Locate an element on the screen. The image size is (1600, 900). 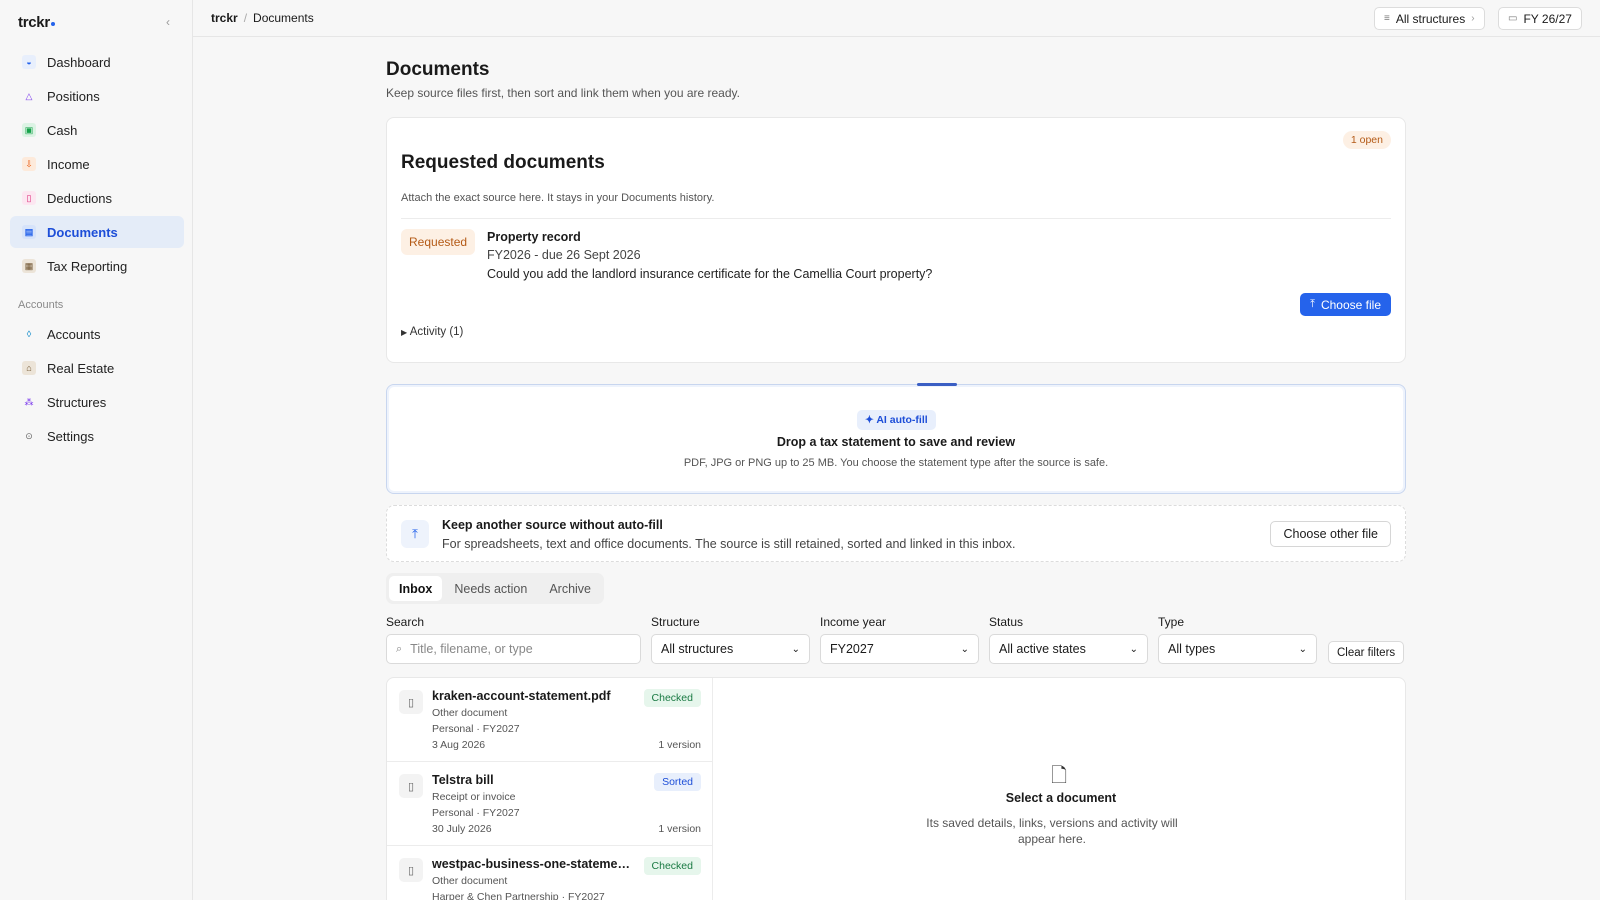
sidebar-item-dashboard: ◒ Dashboard is located at coordinates (97, 62).